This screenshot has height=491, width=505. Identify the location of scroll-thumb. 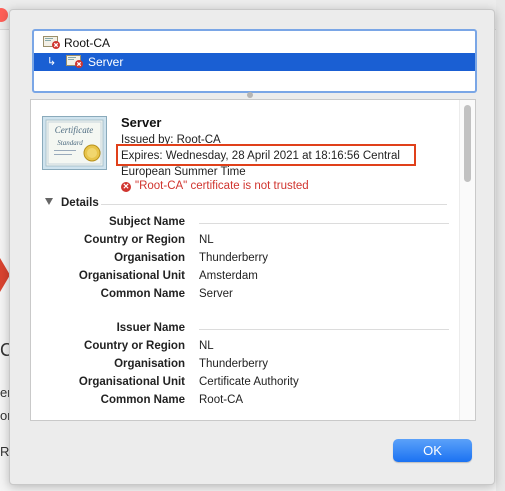
(467, 143).